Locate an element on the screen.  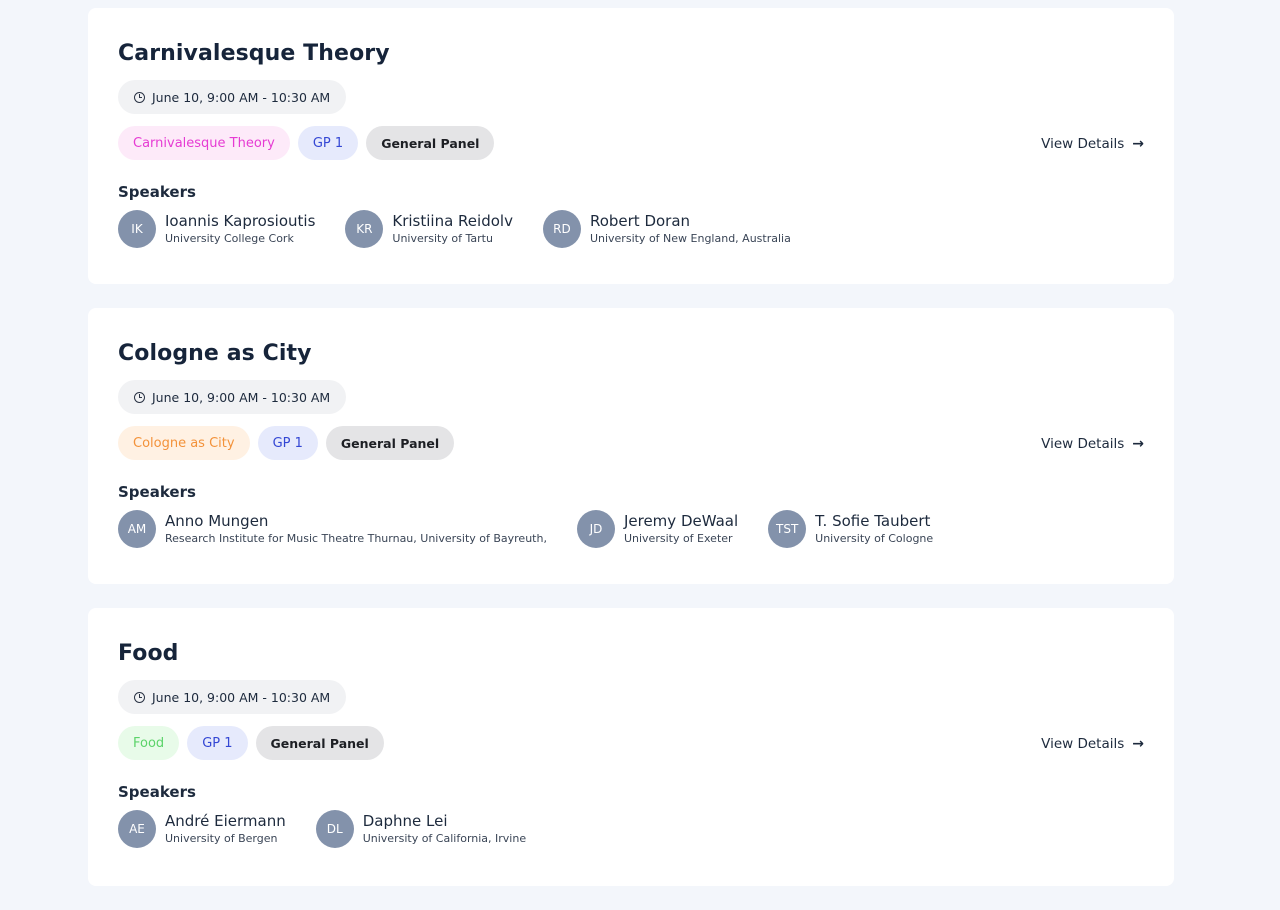
speaker-name: Ioannis Kaprosioutis is located at coordinates (240, 221).